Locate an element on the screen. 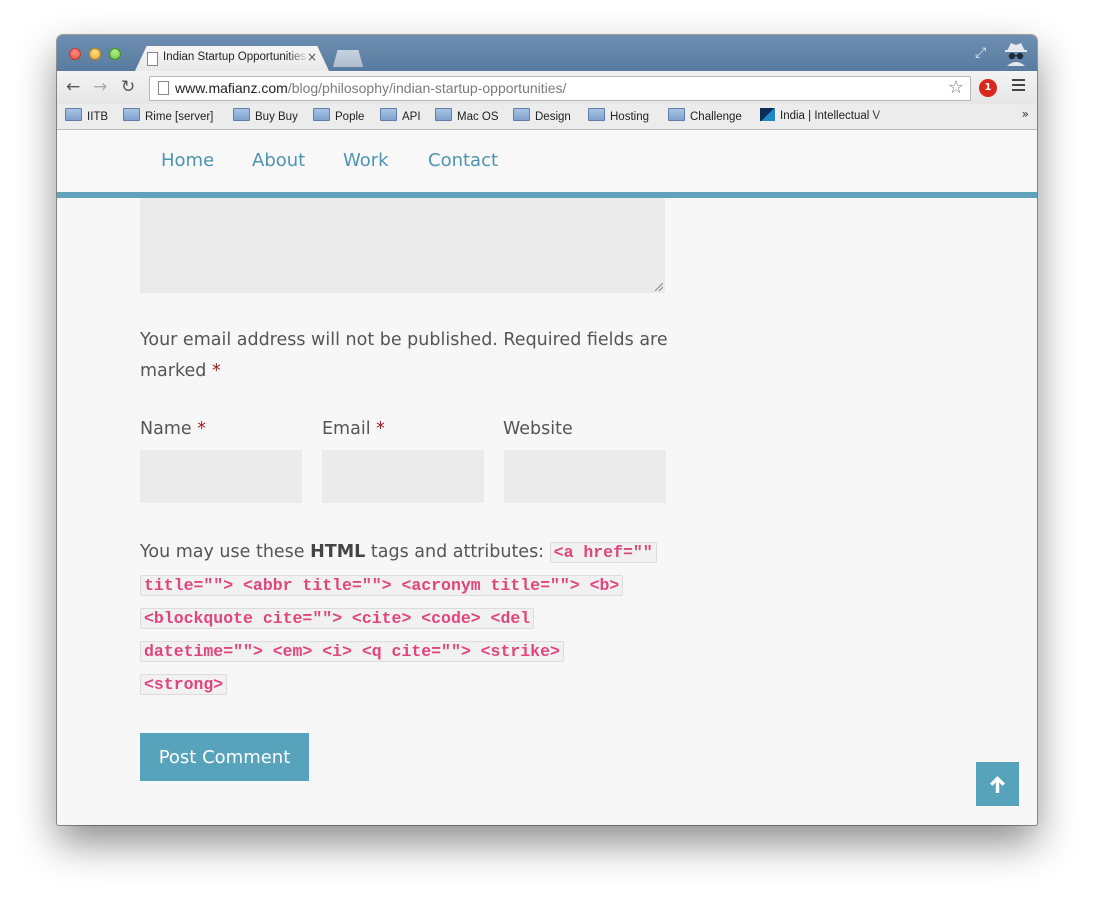 This screenshot has width=1094, height=904. bookmark-star-icon: ☆ is located at coordinates (956, 87).